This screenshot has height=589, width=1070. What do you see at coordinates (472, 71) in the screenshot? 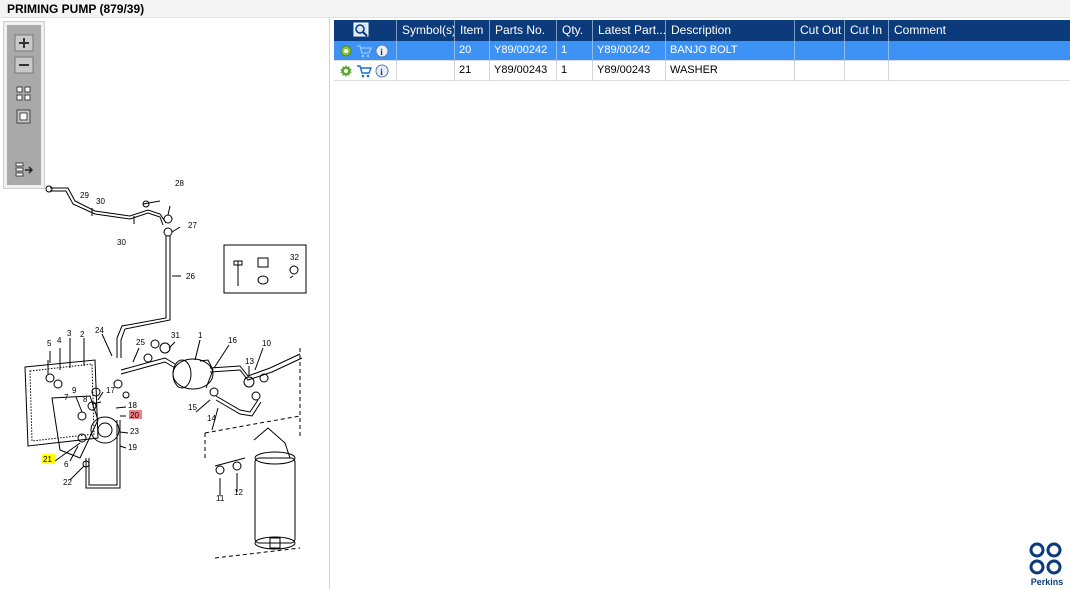
I see `item-cell: 21` at bounding box center [472, 71].